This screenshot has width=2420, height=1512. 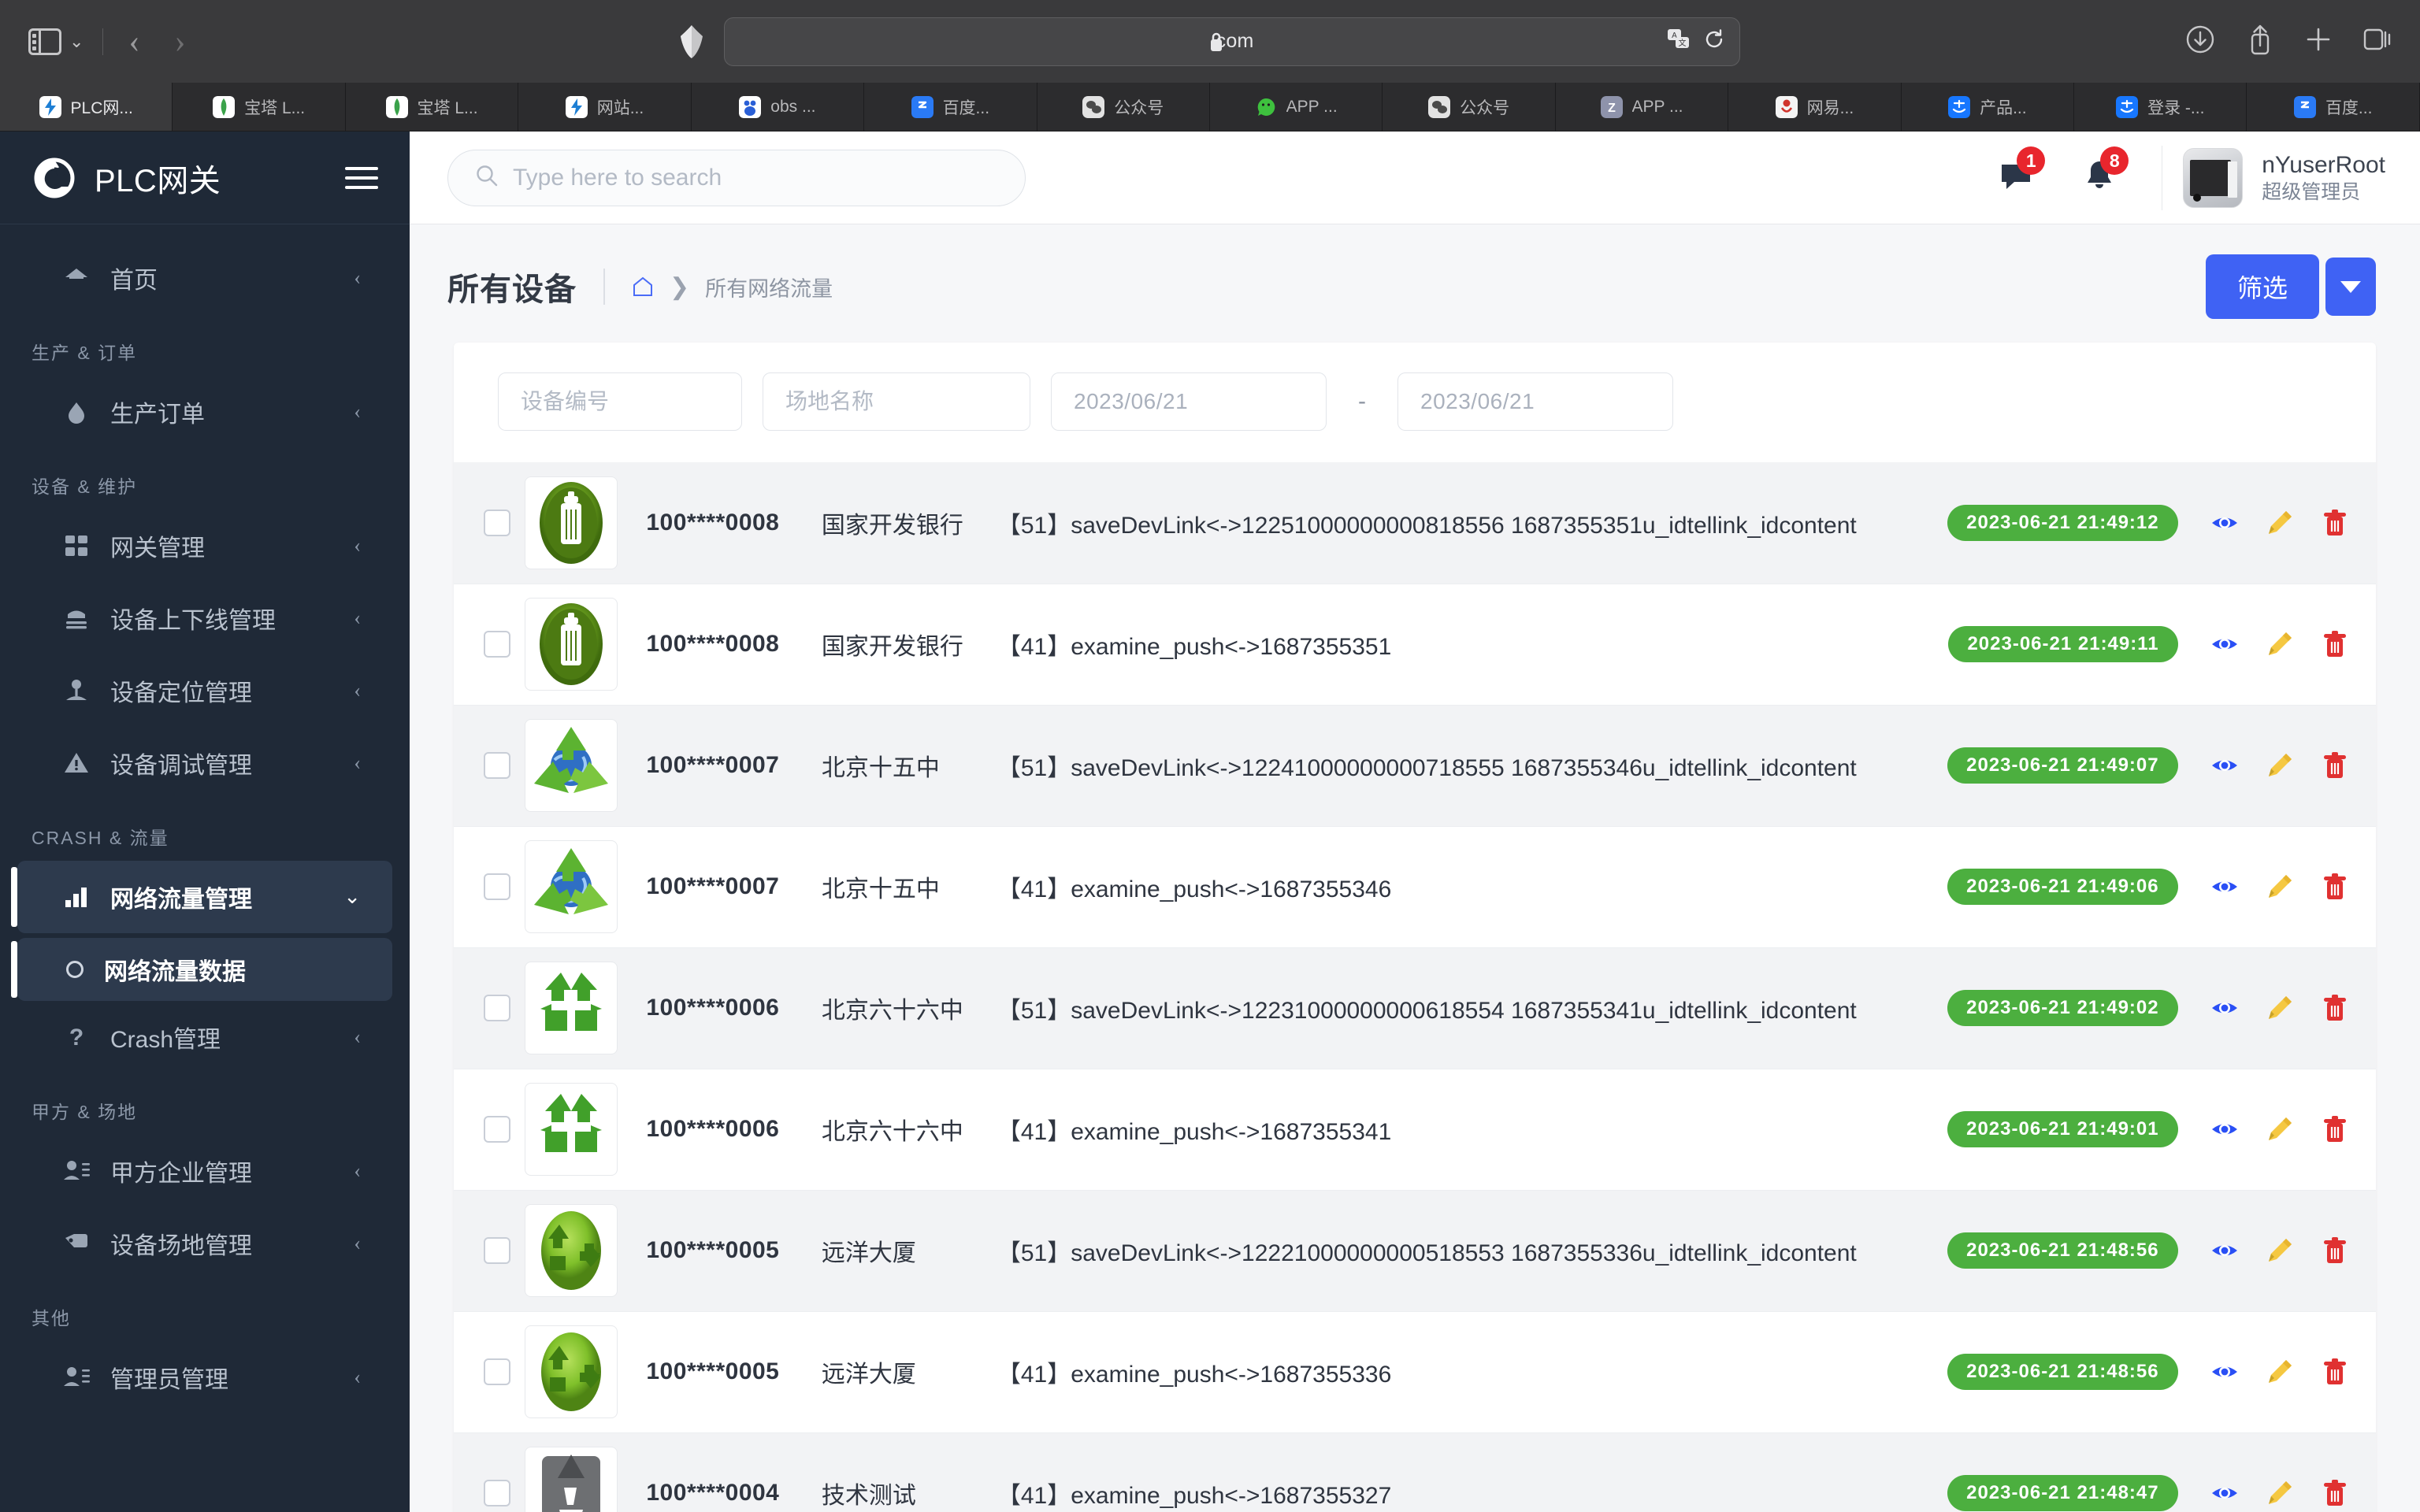 What do you see at coordinates (691, 41) in the screenshot?
I see `shield-icon` at bounding box center [691, 41].